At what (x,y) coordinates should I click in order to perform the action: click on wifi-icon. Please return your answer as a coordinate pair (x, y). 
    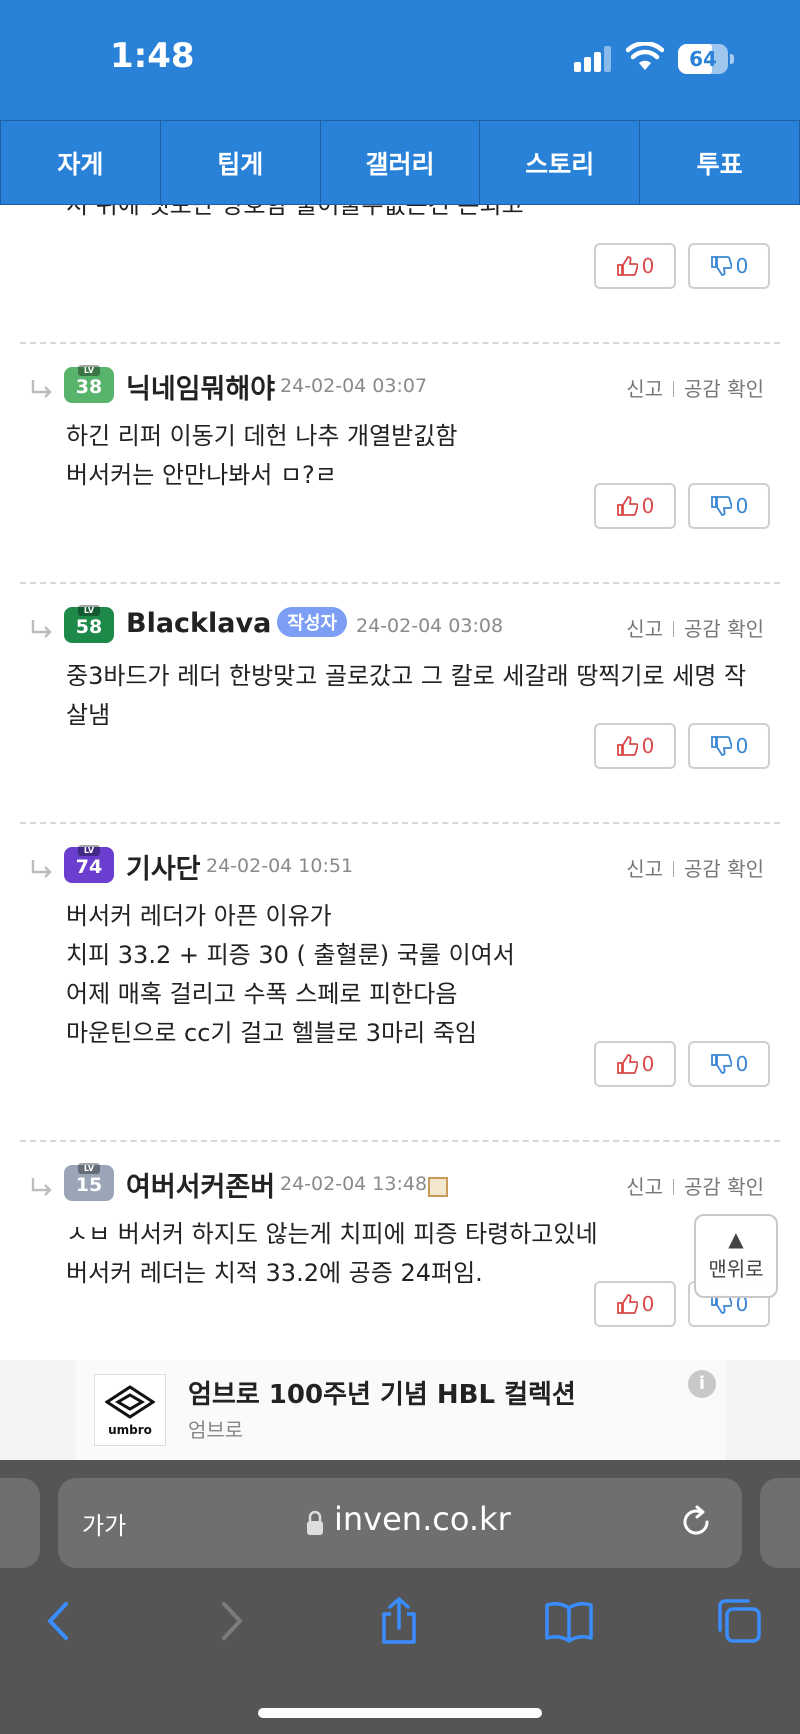
    Looking at the image, I should click on (645, 56).